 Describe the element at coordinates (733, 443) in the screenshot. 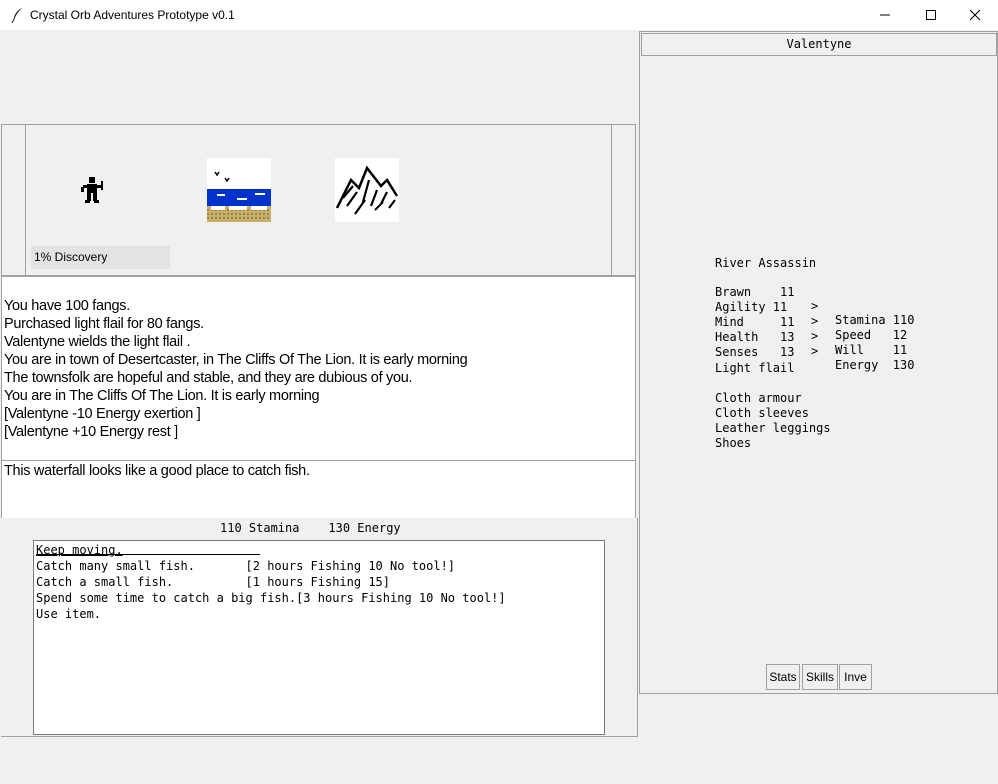

I see `armour-item: Shoes` at that location.